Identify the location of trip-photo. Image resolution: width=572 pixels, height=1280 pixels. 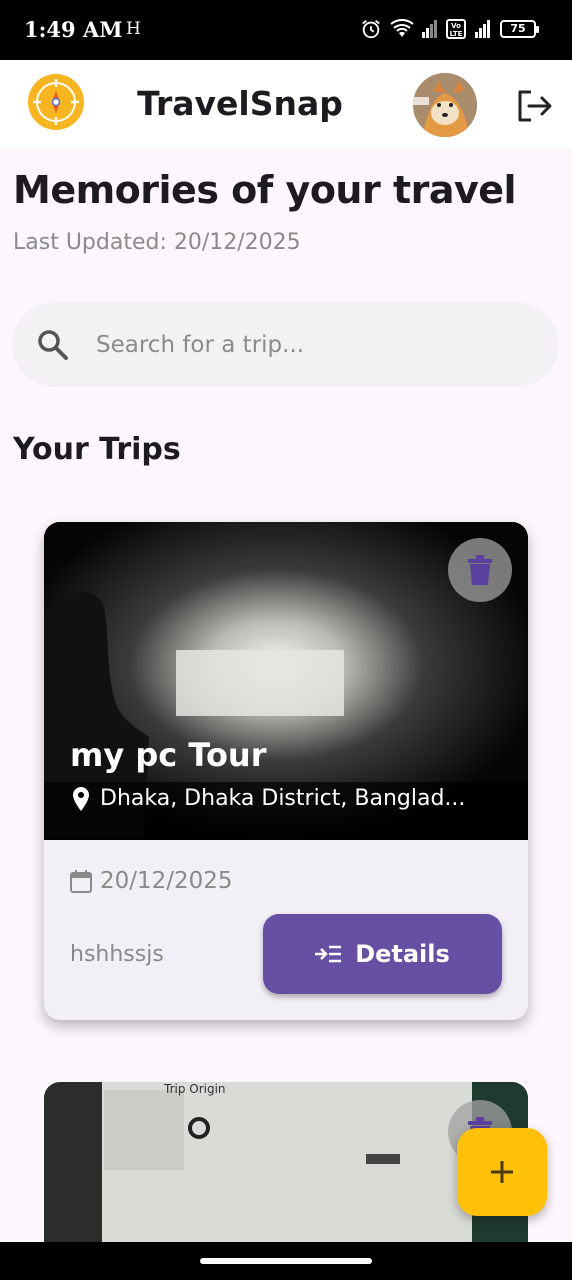
(286, 1162).